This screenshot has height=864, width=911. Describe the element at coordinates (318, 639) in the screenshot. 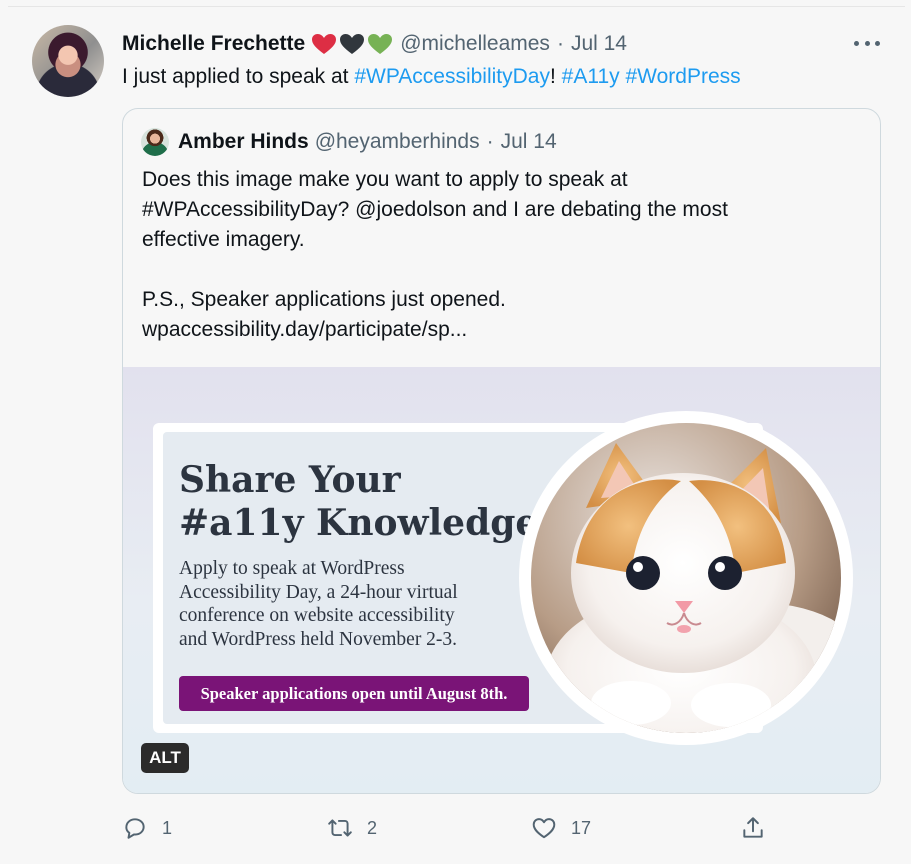

I see `image-body-line: and WordPress held November 2-3.` at that location.